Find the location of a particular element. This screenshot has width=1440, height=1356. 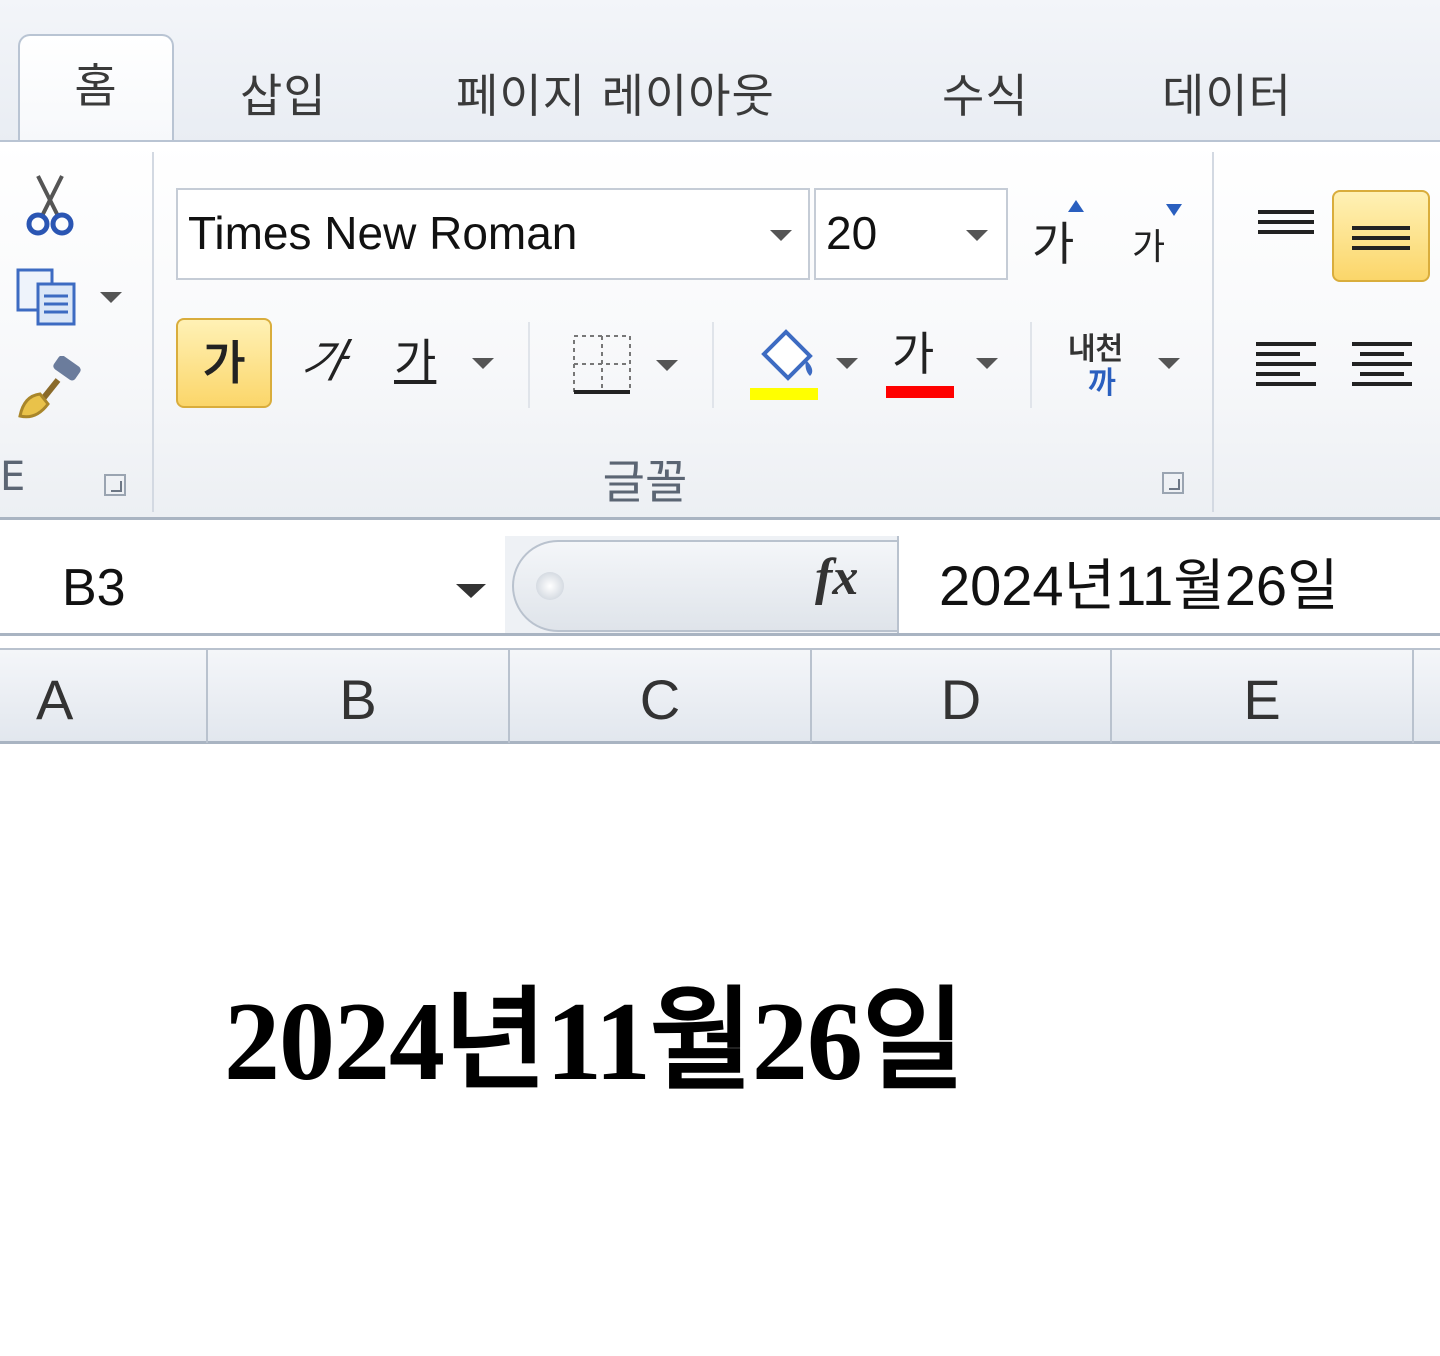

format-painter-button is located at coordinates (51, 390).